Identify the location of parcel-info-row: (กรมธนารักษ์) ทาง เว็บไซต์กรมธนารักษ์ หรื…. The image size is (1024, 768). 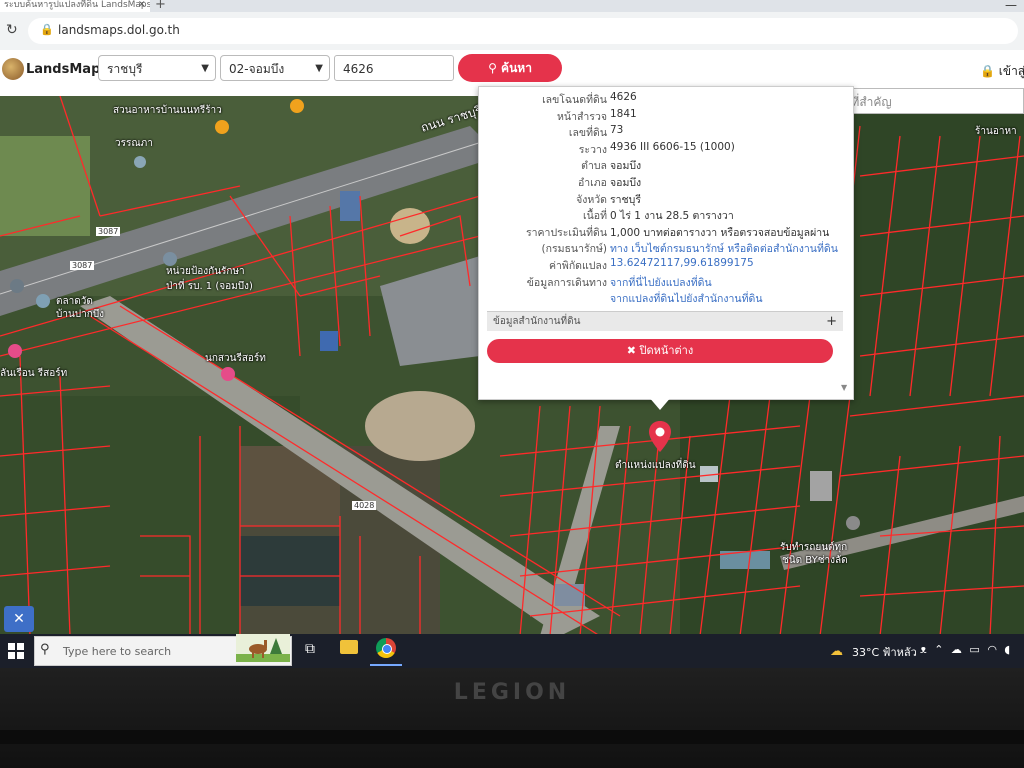
(665, 249).